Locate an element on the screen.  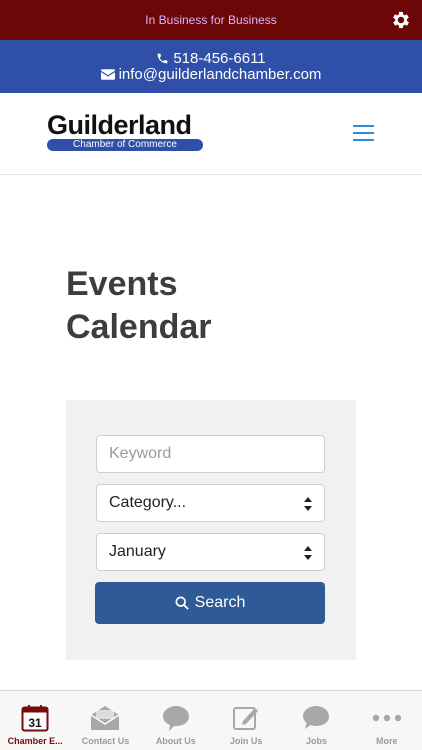
hamburger-menu-icon is located at coordinates (363, 133).